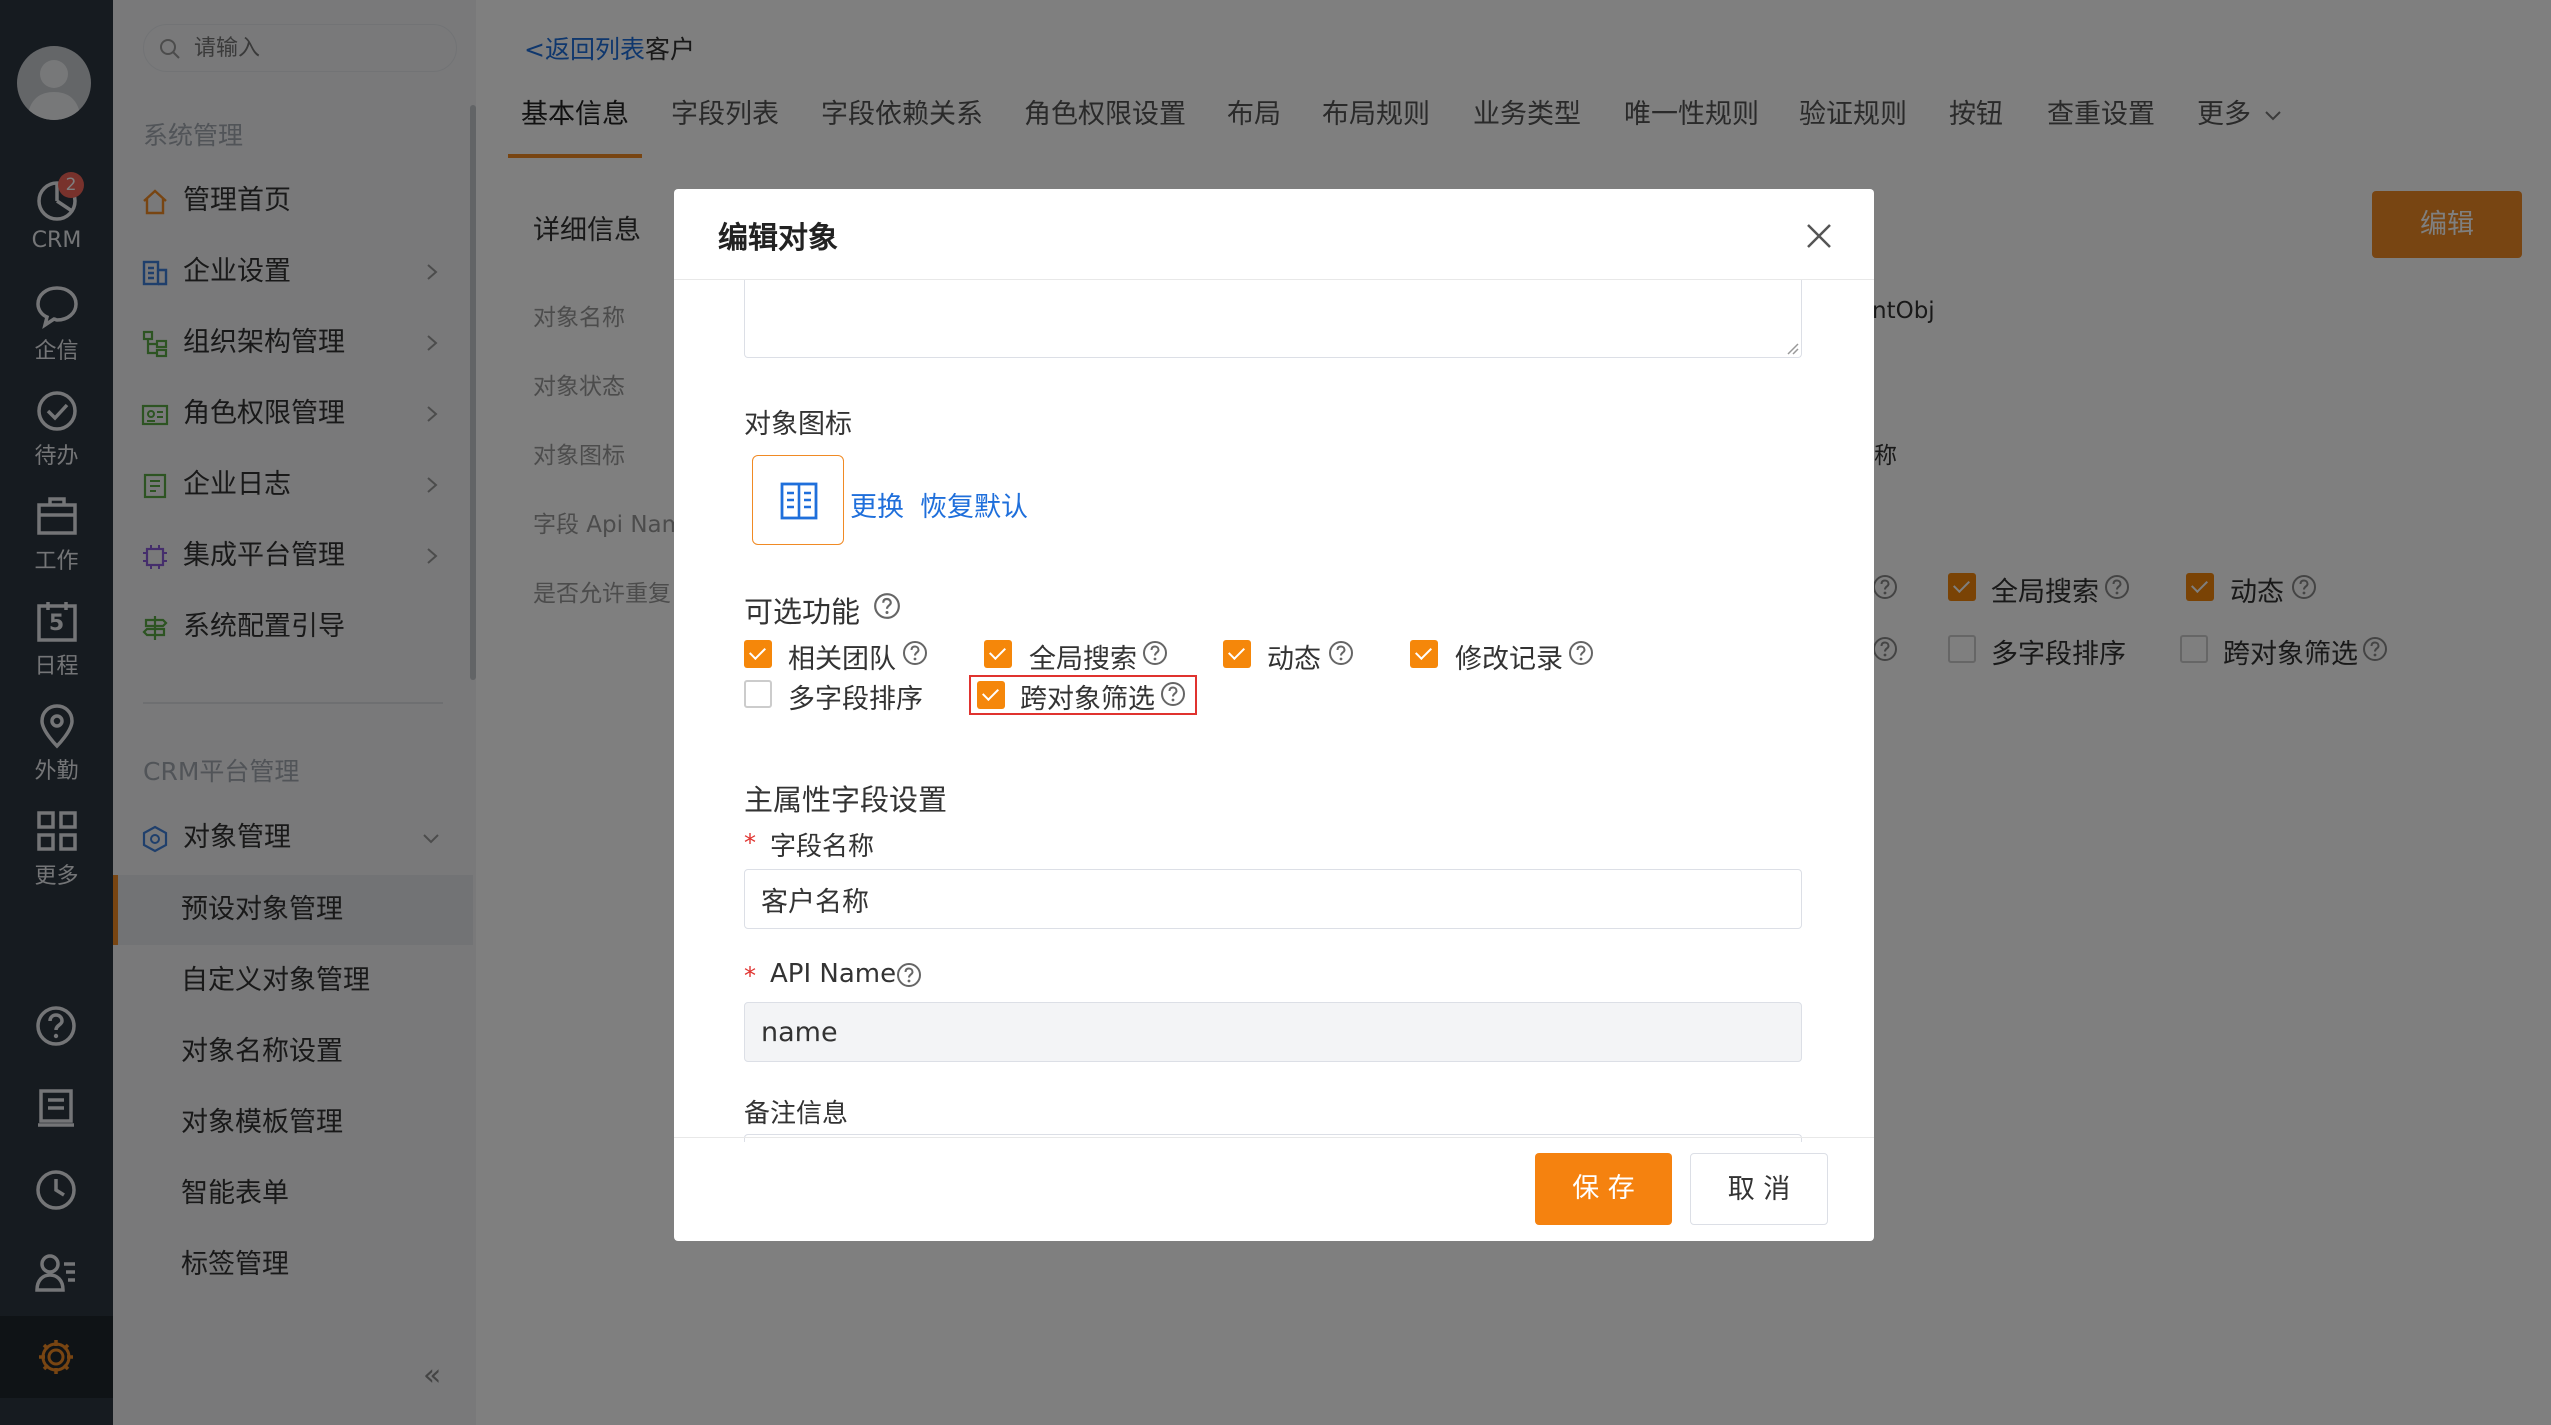 The image size is (2551, 1425). I want to click on remark-label: 备注信息, so click(796, 1114).